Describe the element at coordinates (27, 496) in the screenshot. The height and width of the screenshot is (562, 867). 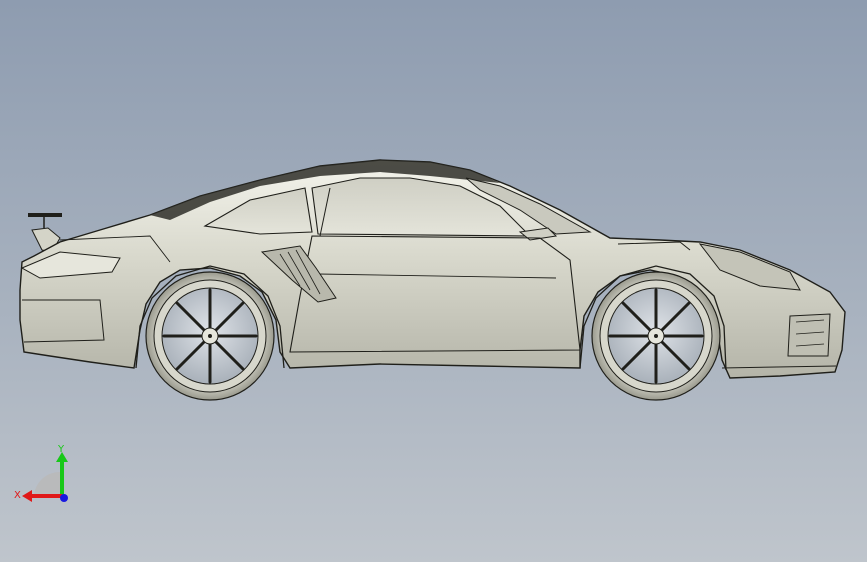
I see `x-axis-arrow` at that location.